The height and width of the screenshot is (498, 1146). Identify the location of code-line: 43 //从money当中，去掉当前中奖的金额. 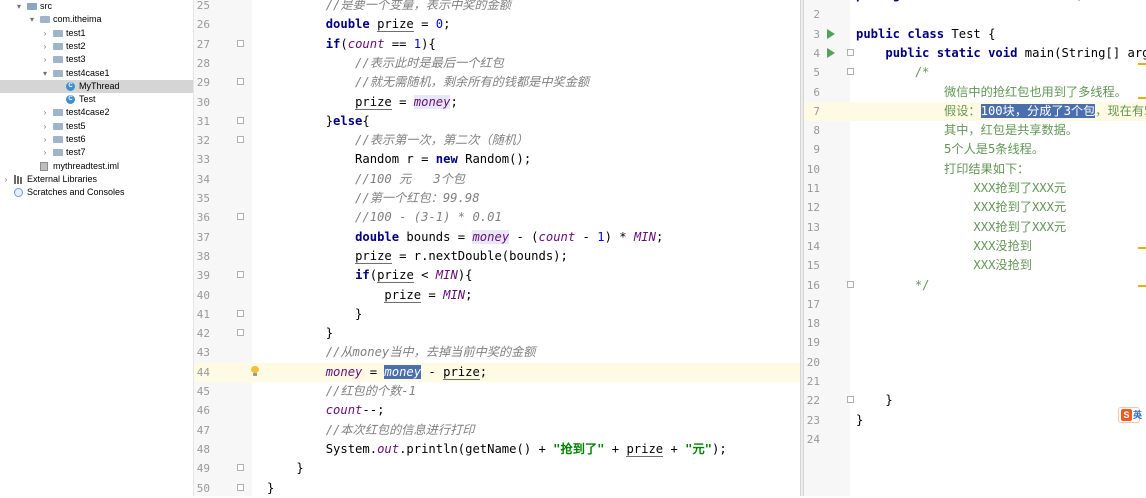
(497, 352).